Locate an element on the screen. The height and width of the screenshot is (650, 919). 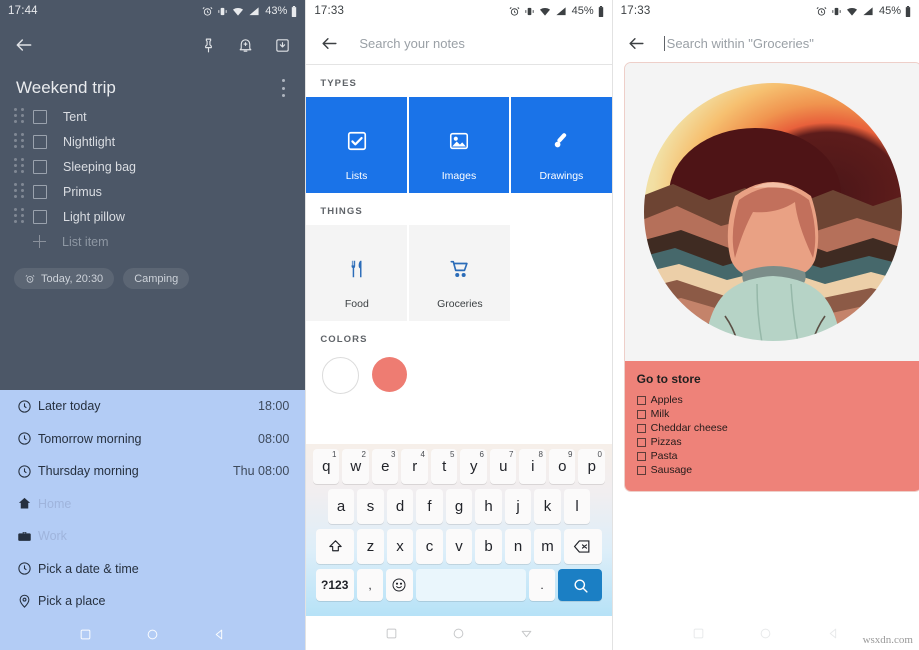
list-item: Sleeping bag is located at coordinates (152, 166).